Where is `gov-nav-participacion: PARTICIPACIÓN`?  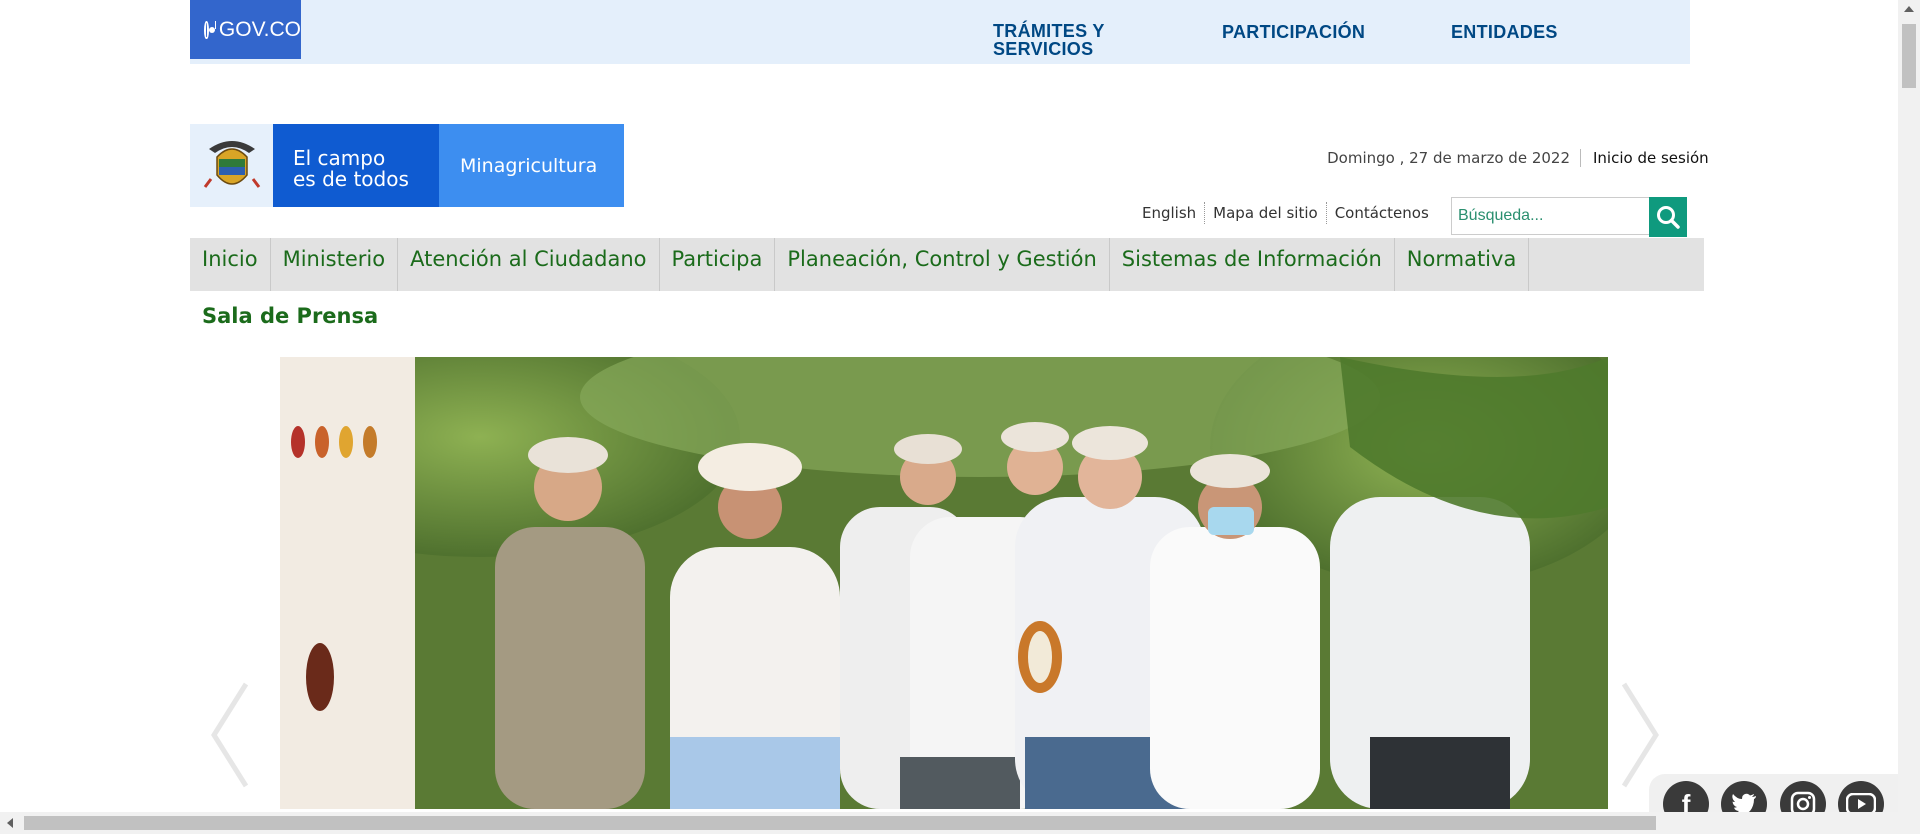 gov-nav-participacion: PARTICIPACIÓN is located at coordinates (1293, 32).